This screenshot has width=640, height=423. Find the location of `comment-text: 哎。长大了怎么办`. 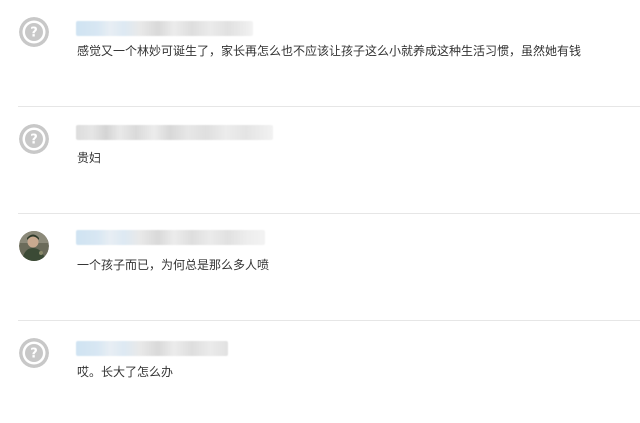

comment-text: 哎。长大了怎么办 is located at coordinates (125, 372).